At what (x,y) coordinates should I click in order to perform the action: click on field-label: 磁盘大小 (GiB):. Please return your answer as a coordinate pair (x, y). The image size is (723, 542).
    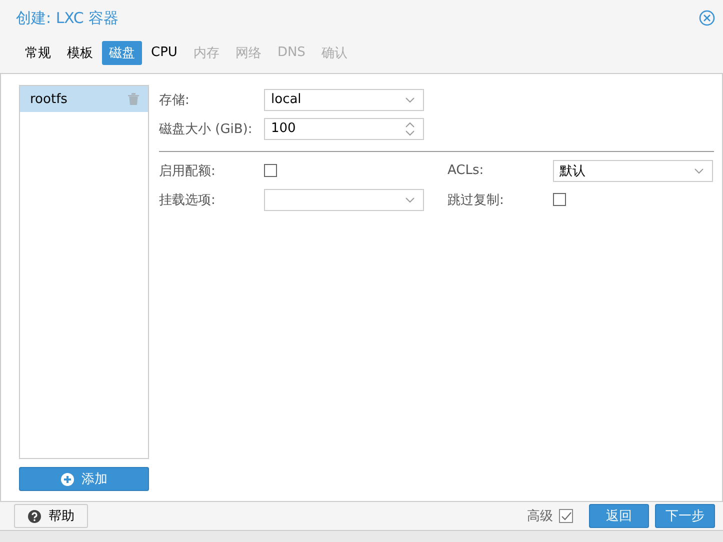
    Looking at the image, I should click on (206, 129).